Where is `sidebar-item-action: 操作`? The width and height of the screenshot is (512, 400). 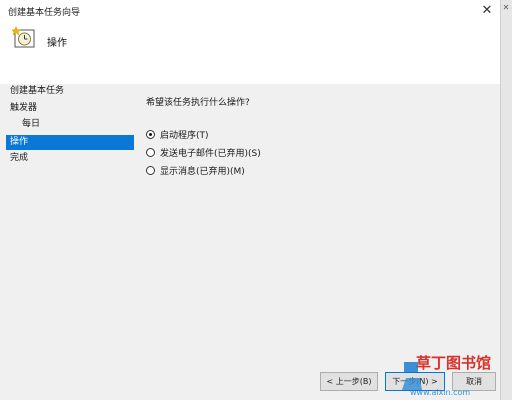
sidebar-item-action: 操作 is located at coordinates (70, 142).